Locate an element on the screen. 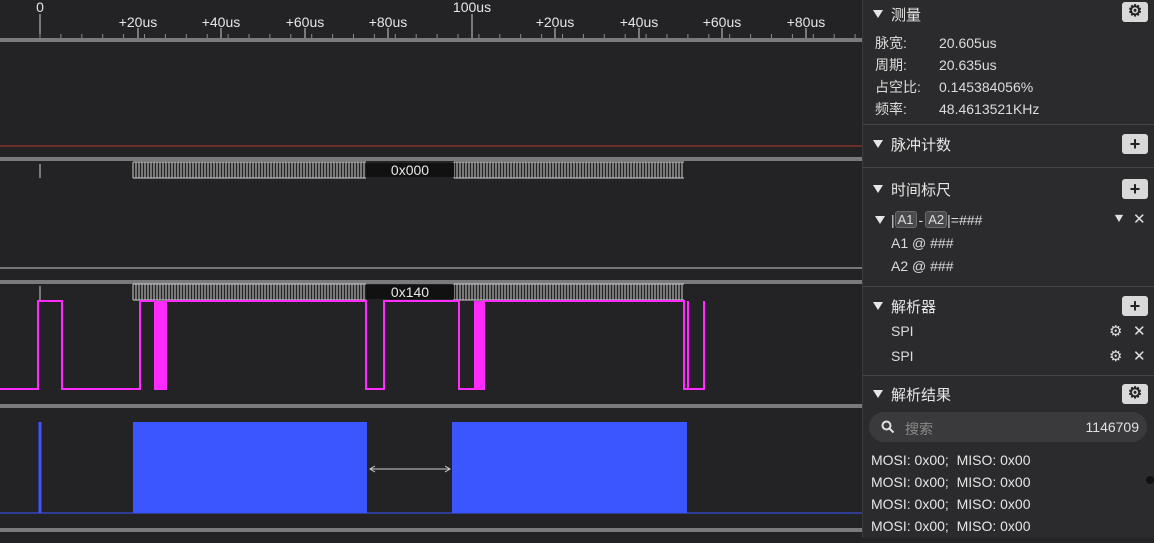 The image size is (1154, 543). results-settings-button: ⚙ is located at coordinates (1135, 394).